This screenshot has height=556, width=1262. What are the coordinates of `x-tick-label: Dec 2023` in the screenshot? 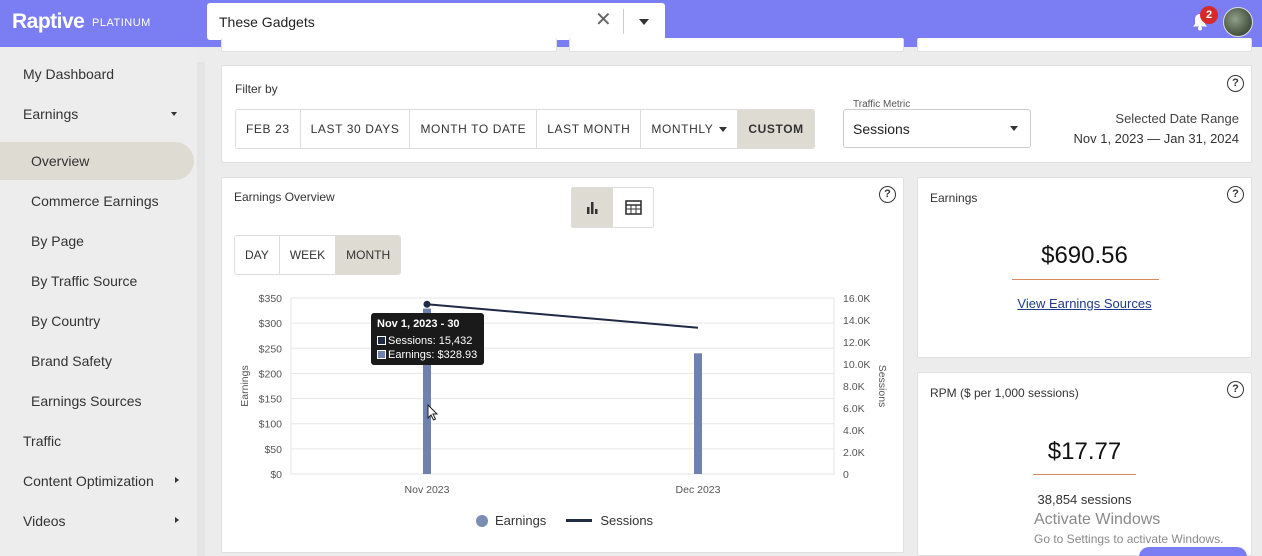 It's located at (698, 490).